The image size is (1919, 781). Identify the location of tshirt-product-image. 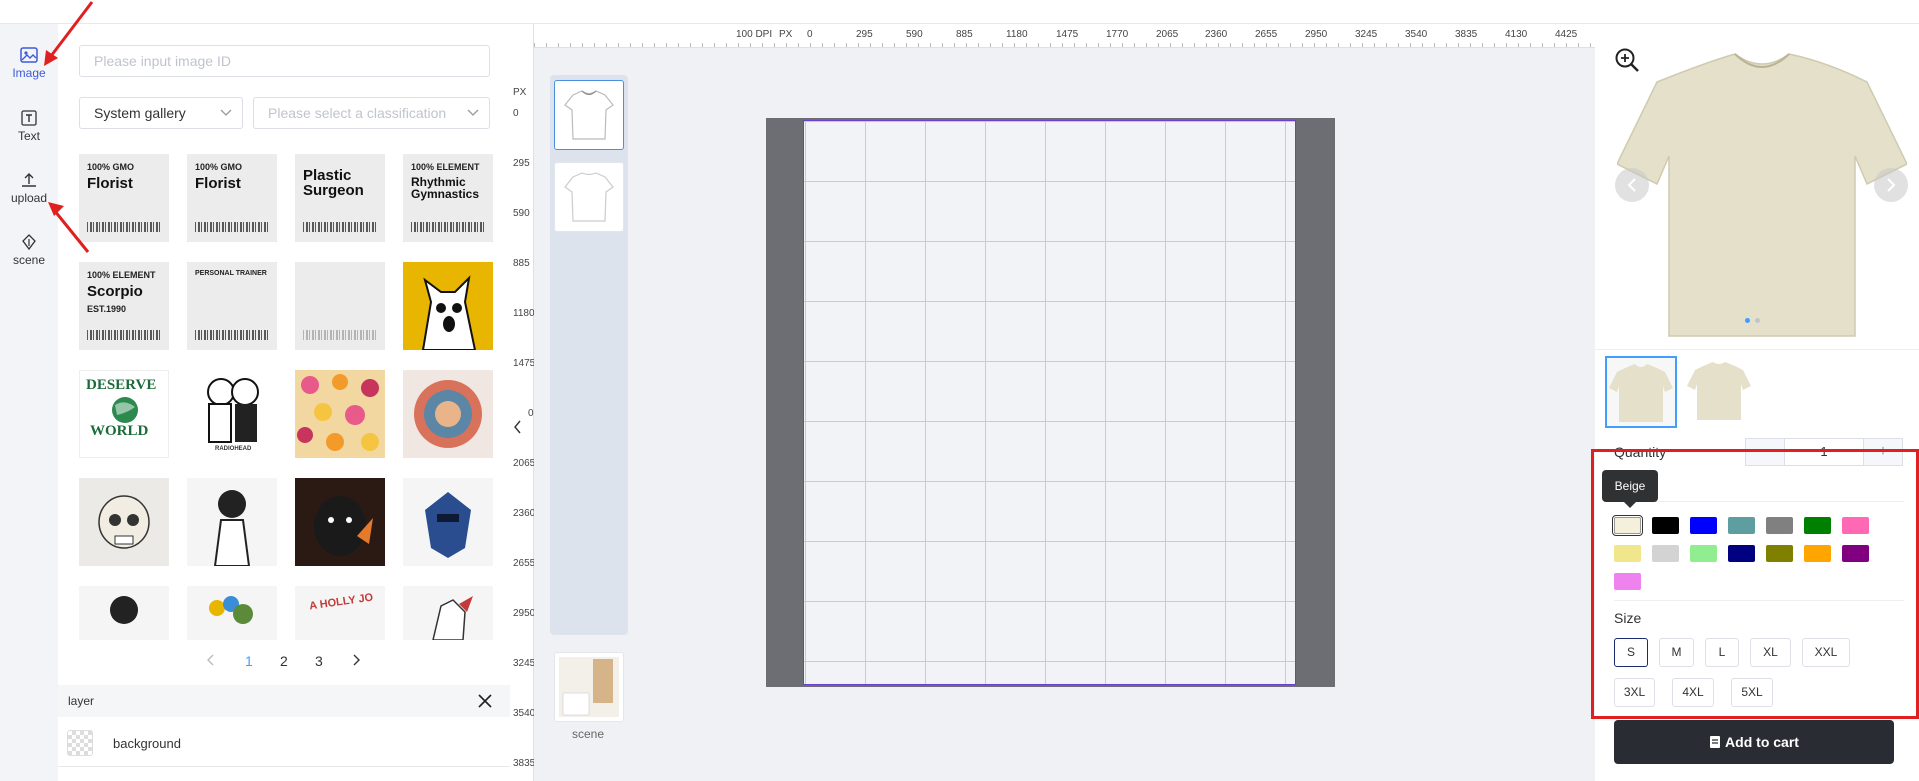
(1762, 194).